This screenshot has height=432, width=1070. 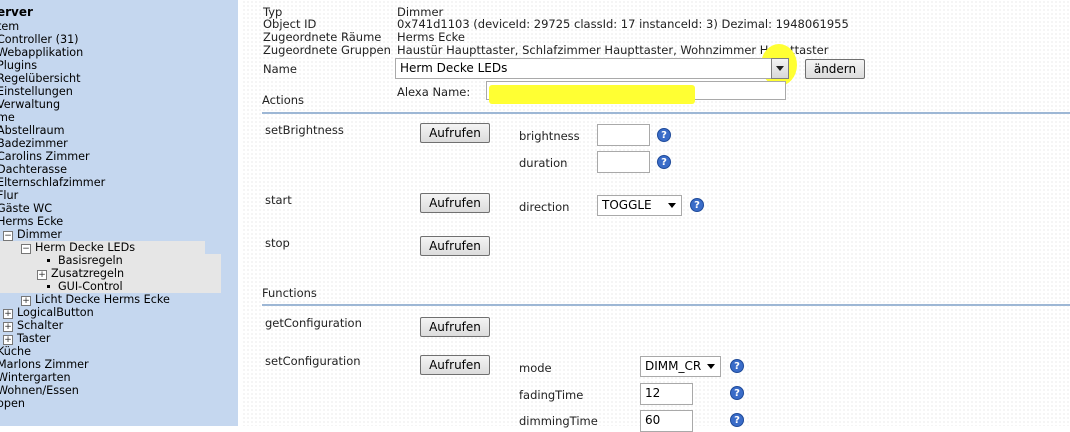 I want to click on sidebar-item: Küche, so click(x=118, y=351).